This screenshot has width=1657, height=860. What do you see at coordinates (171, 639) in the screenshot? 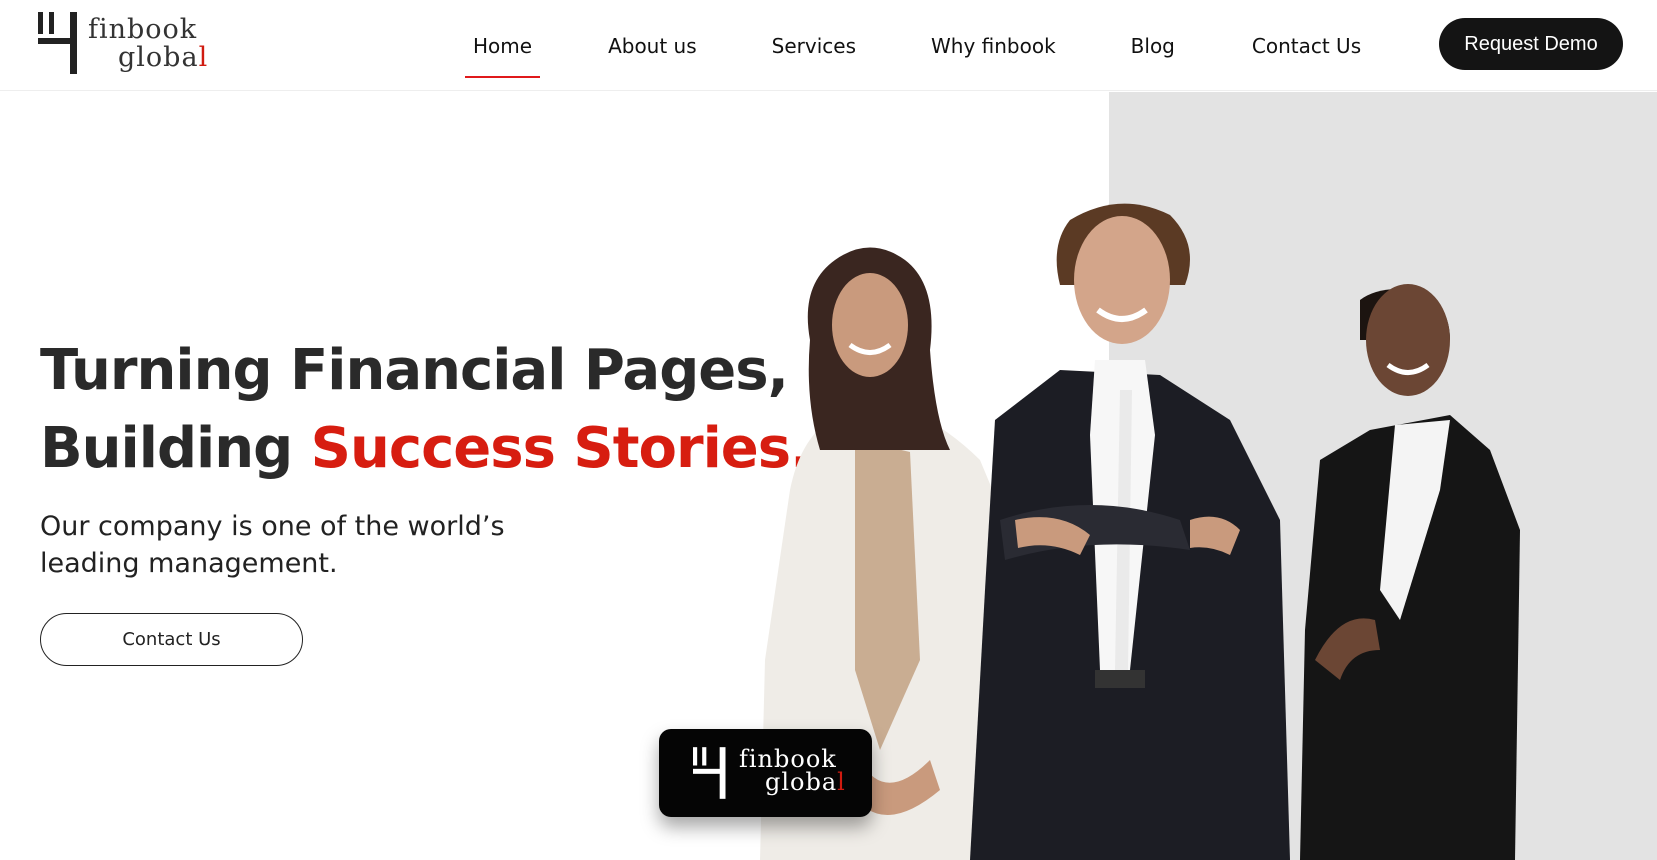
I see `hero-contact-button: Contact Us` at bounding box center [171, 639].